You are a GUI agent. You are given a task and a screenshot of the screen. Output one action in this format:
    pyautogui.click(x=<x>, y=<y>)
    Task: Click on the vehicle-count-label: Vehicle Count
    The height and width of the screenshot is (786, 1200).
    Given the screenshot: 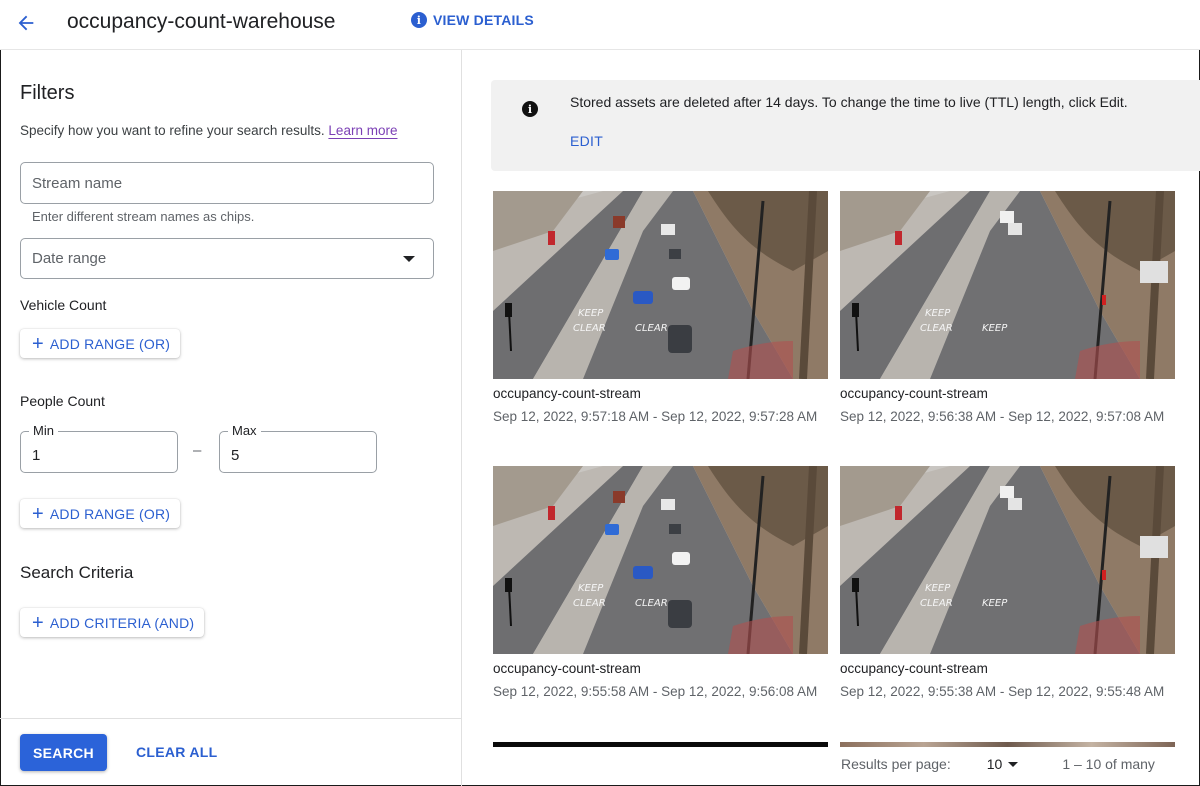 What is the action you would take?
    pyautogui.click(x=63, y=305)
    